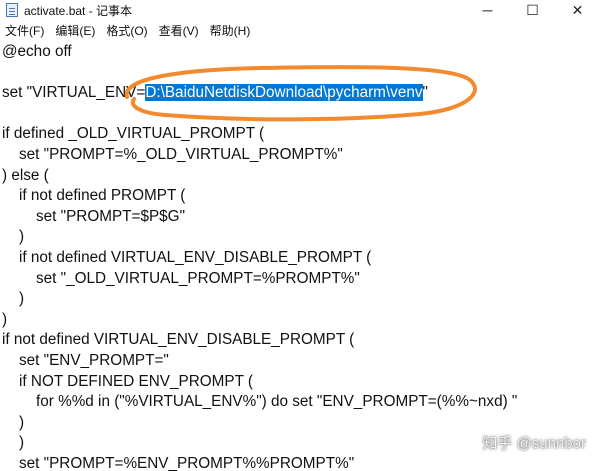 The height and width of the screenshot is (471, 600). I want to click on maximize-button: ☐, so click(532, 10).